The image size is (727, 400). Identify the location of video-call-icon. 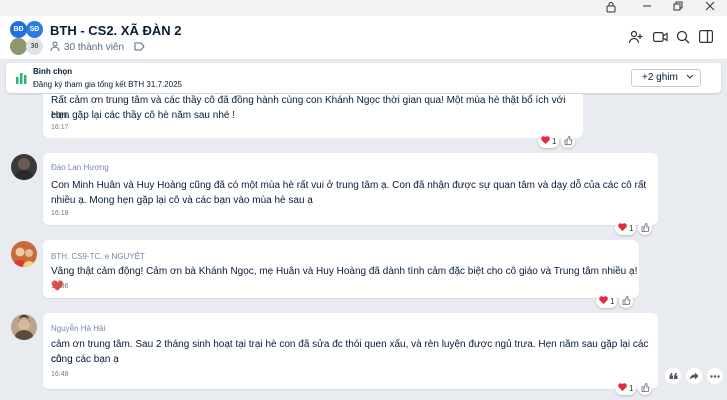
(661, 38).